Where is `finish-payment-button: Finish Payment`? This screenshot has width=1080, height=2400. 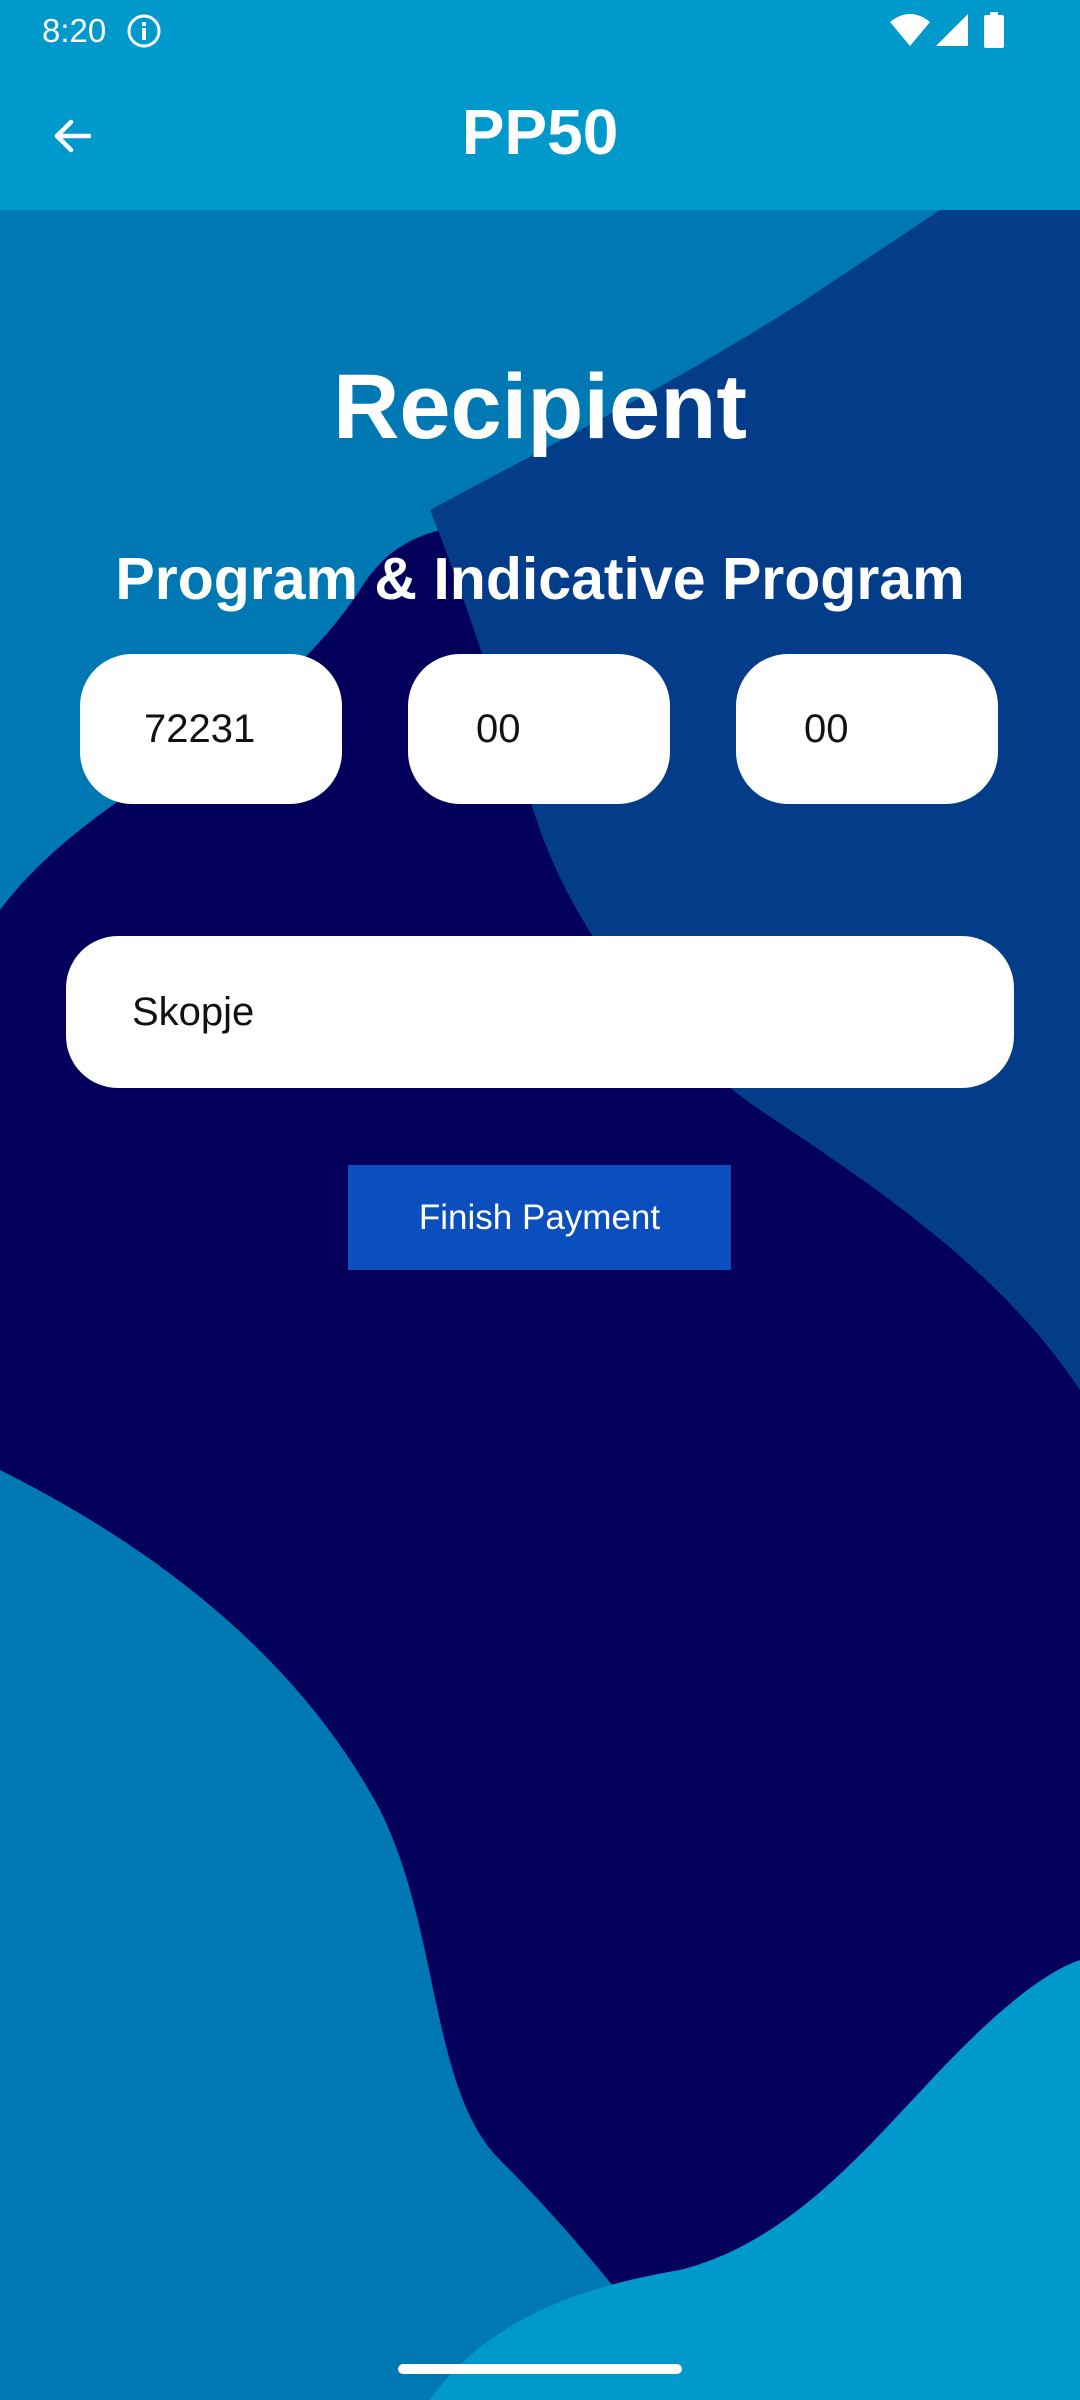 finish-payment-button: Finish Payment is located at coordinates (539, 1217).